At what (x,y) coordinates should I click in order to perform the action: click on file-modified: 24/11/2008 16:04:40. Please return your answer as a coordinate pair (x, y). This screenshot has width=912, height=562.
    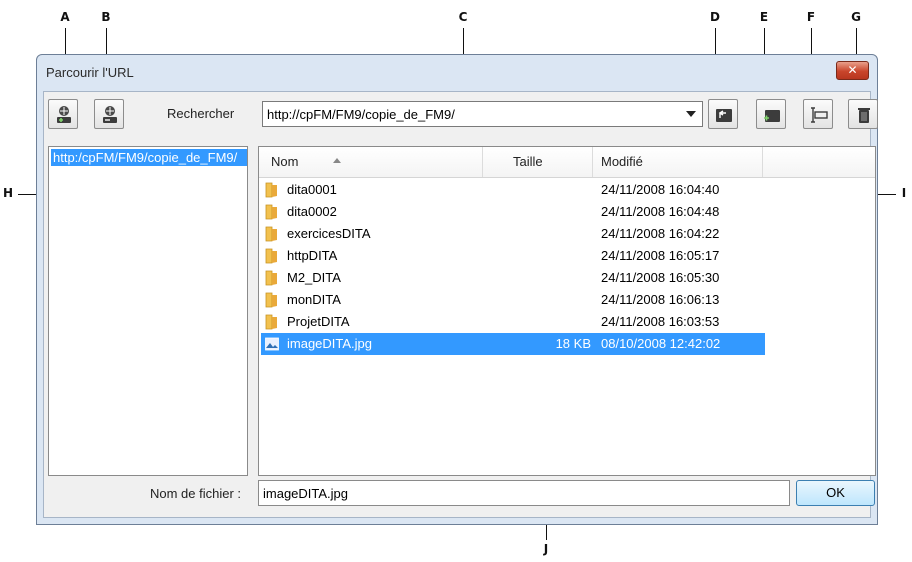
    Looking at the image, I should click on (660, 189).